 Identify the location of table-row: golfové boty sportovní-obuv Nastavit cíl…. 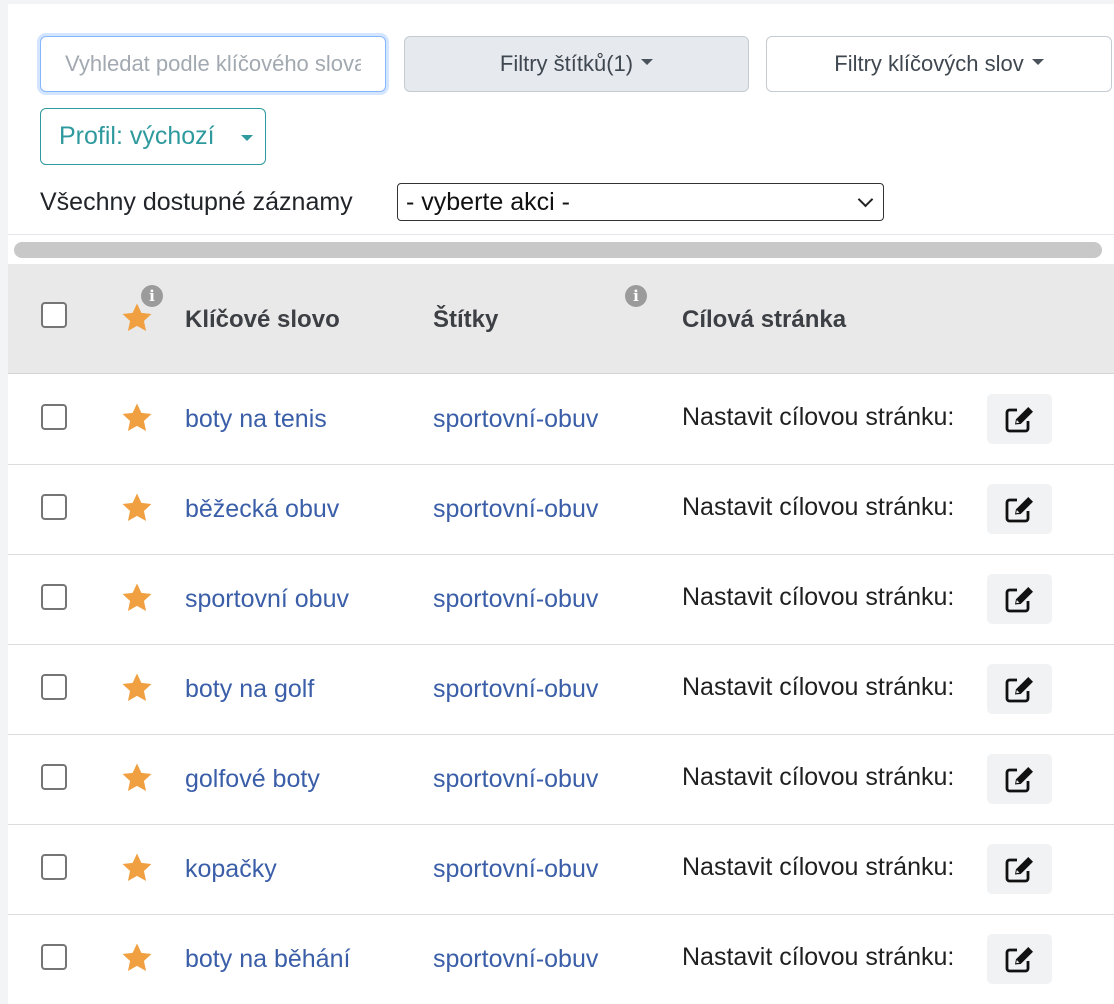
(561, 780).